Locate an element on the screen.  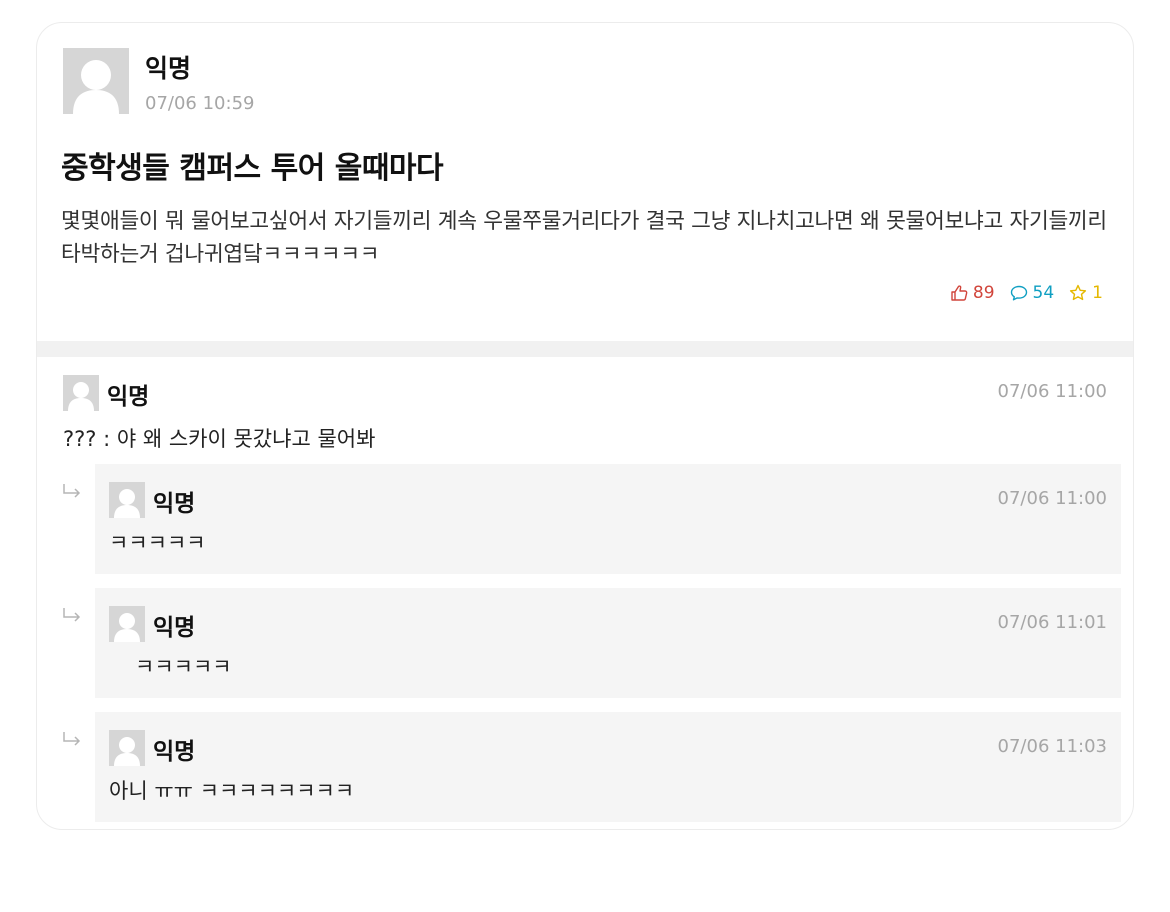
comment-author: 익명 is located at coordinates (128, 397).